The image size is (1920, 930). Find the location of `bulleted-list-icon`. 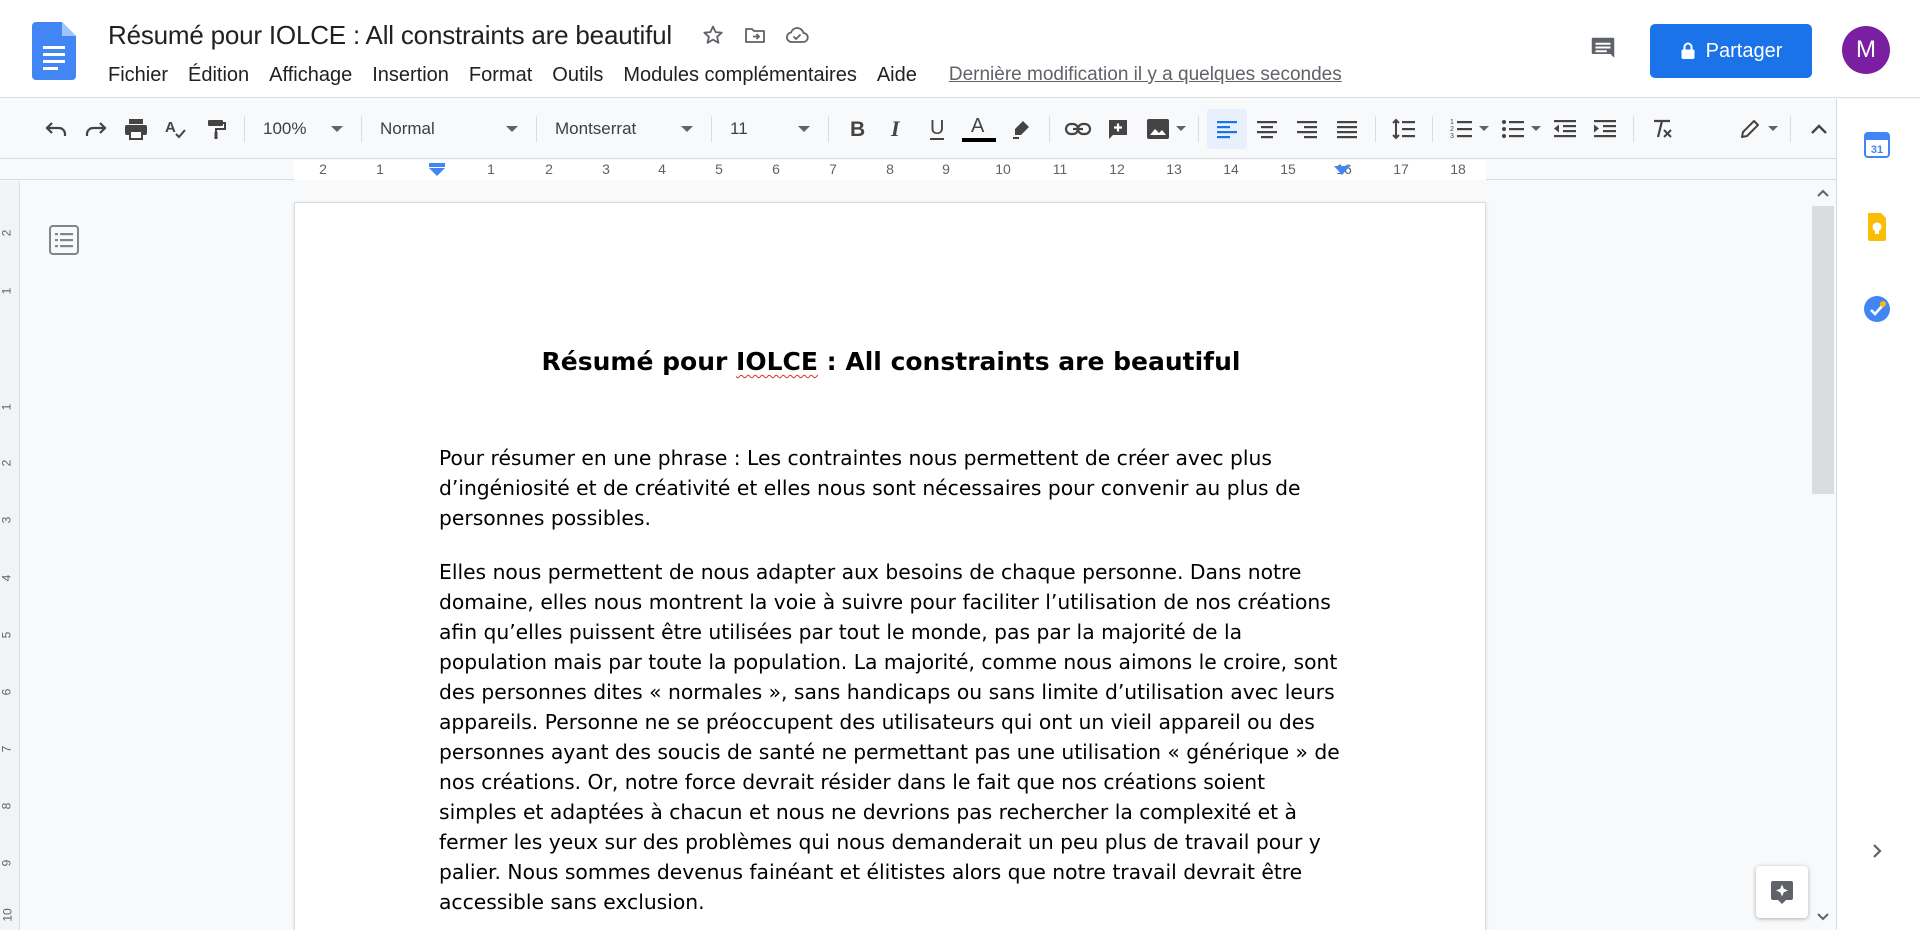

bulleted-list-icon is located at coordinates (1513, 129).